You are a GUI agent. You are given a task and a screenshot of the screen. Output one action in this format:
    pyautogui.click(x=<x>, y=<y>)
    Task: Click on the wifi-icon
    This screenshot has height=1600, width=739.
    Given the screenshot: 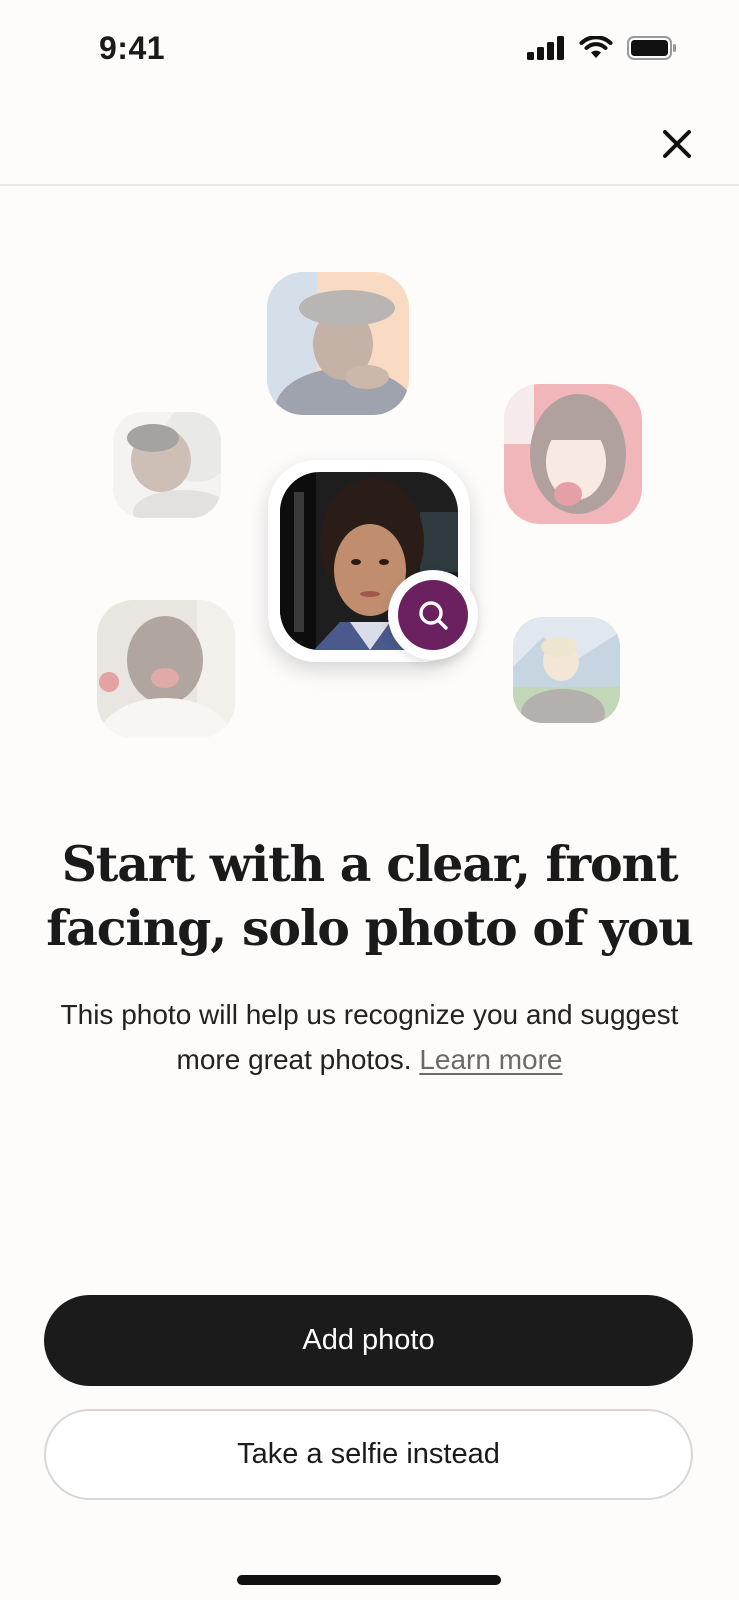 What is the action you would take?
    pyautogui.click(x=596, y=47)
    